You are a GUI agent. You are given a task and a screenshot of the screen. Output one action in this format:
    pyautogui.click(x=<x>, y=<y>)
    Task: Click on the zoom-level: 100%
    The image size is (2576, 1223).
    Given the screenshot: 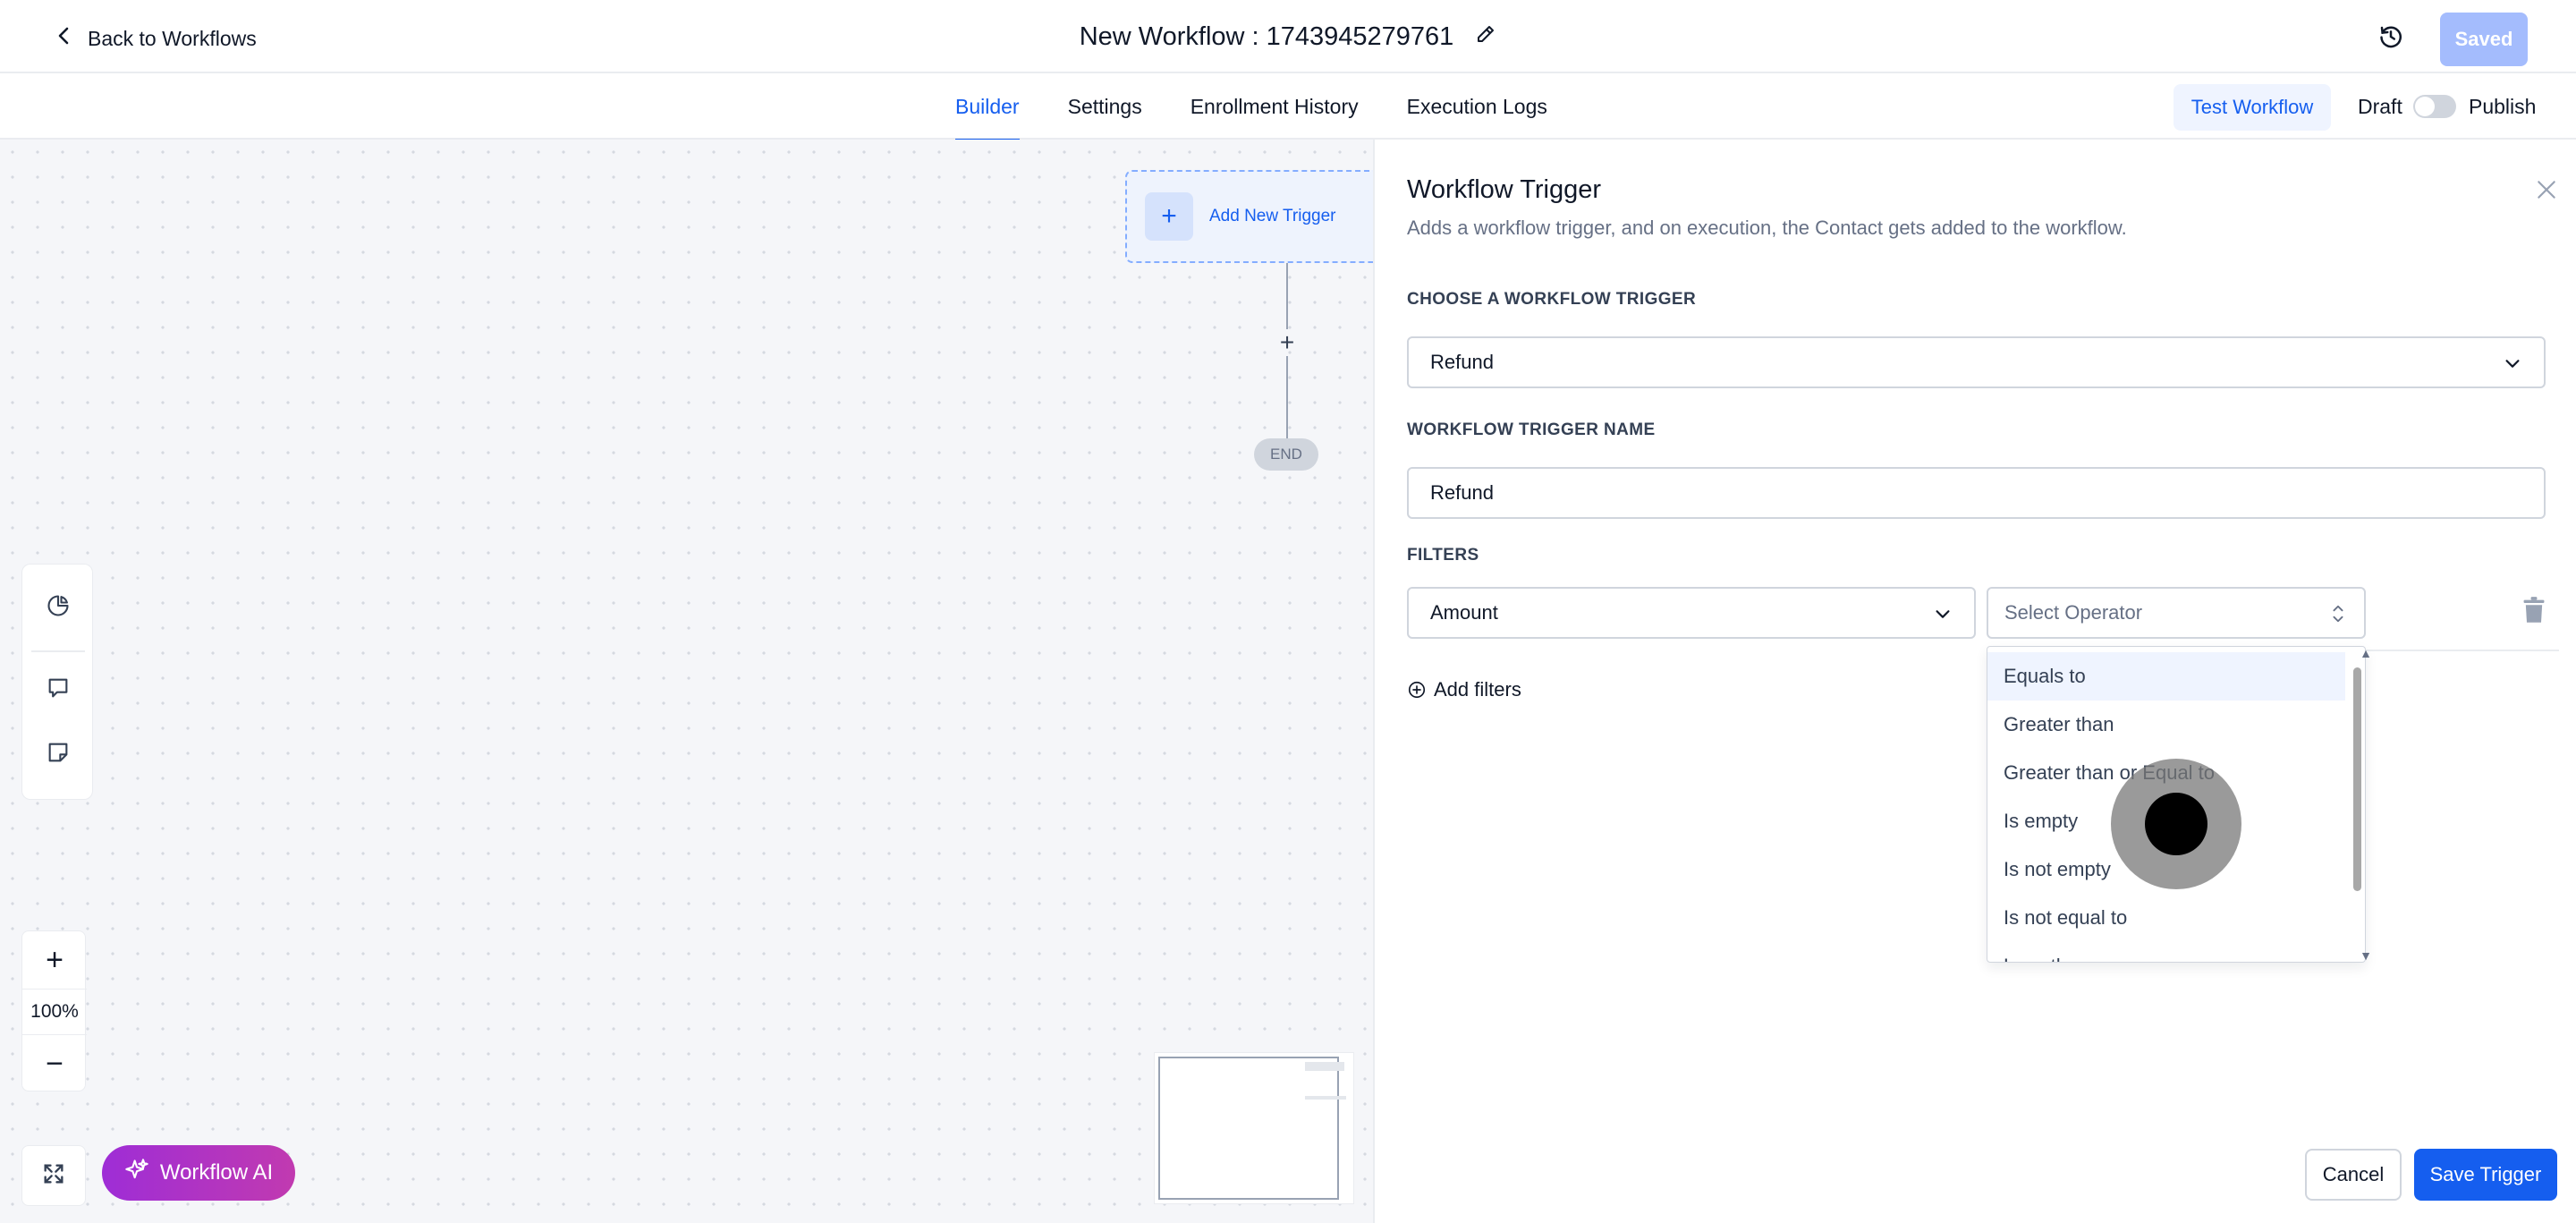 What is the action you would take?
    pyautogui.click(x=54, y=1012)
    